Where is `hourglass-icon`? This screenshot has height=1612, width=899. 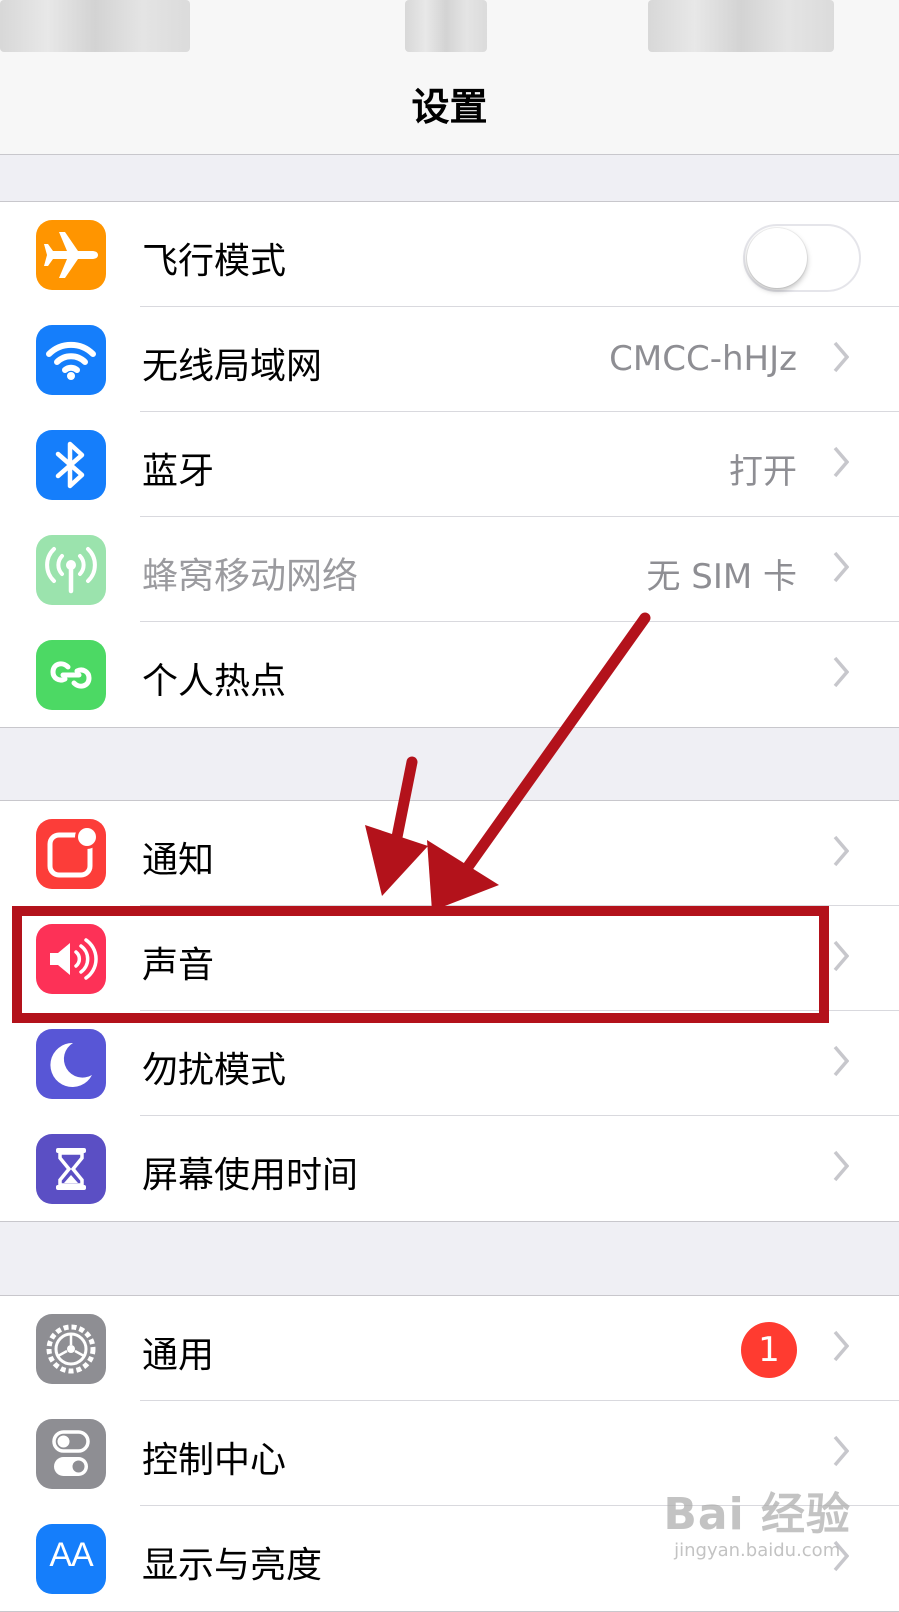
hourglass-icon is located at coordinates (71, 1169).